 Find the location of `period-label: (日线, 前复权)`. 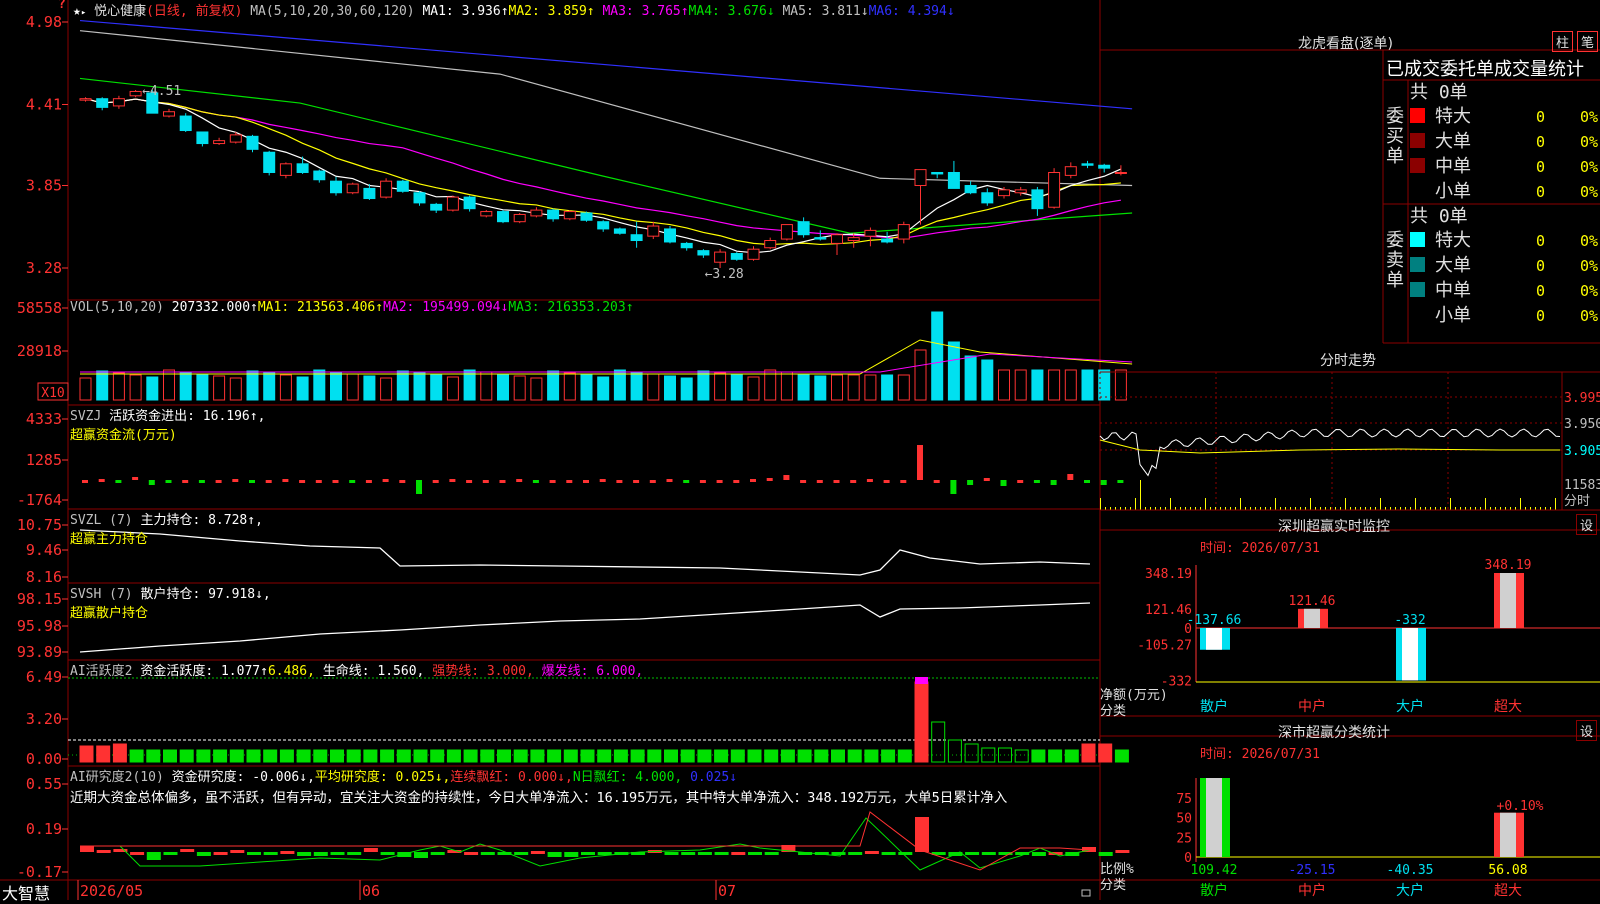

period-label: (日线, 前复权) is located at coordinates (194, 11).